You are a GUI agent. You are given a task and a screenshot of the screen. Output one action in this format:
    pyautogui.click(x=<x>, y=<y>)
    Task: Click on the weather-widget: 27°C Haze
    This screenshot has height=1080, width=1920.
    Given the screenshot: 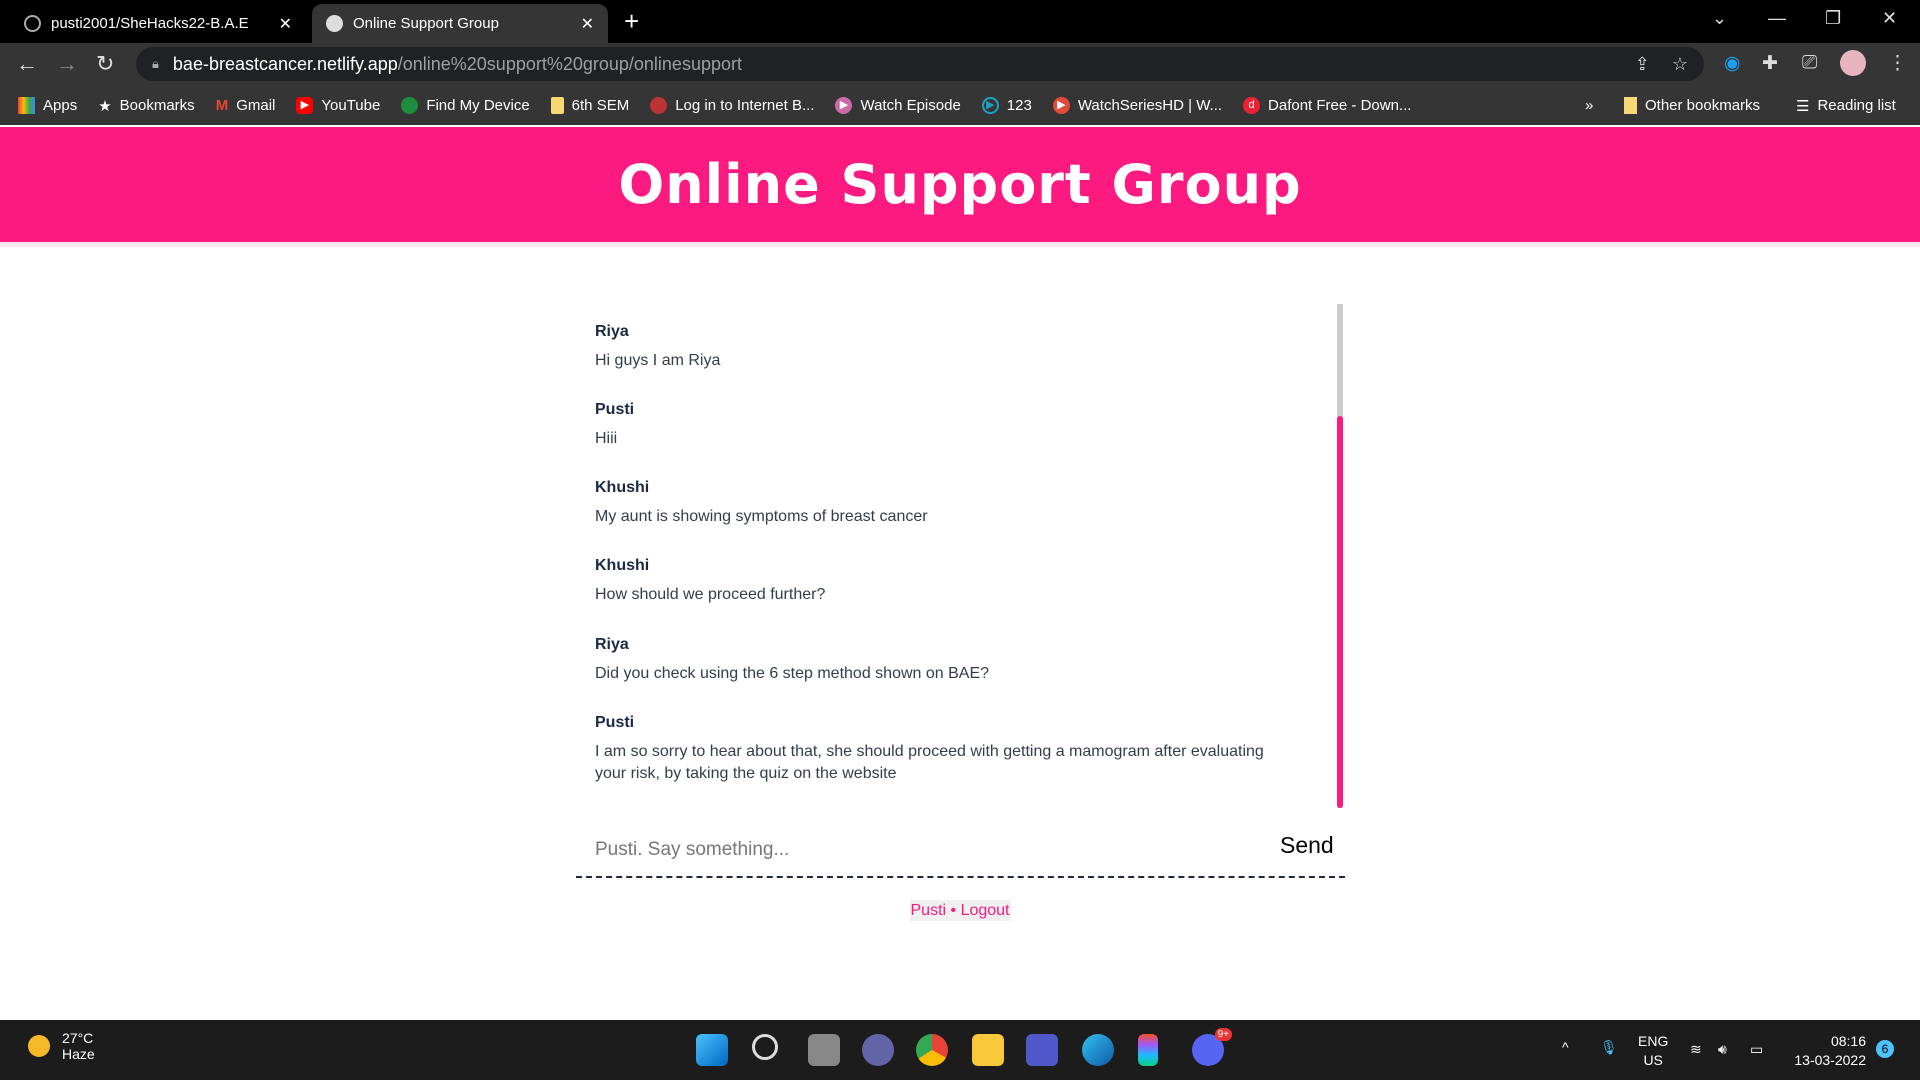 What is the action you would take?
    pyautogui.click(x=61, y=1046)
    